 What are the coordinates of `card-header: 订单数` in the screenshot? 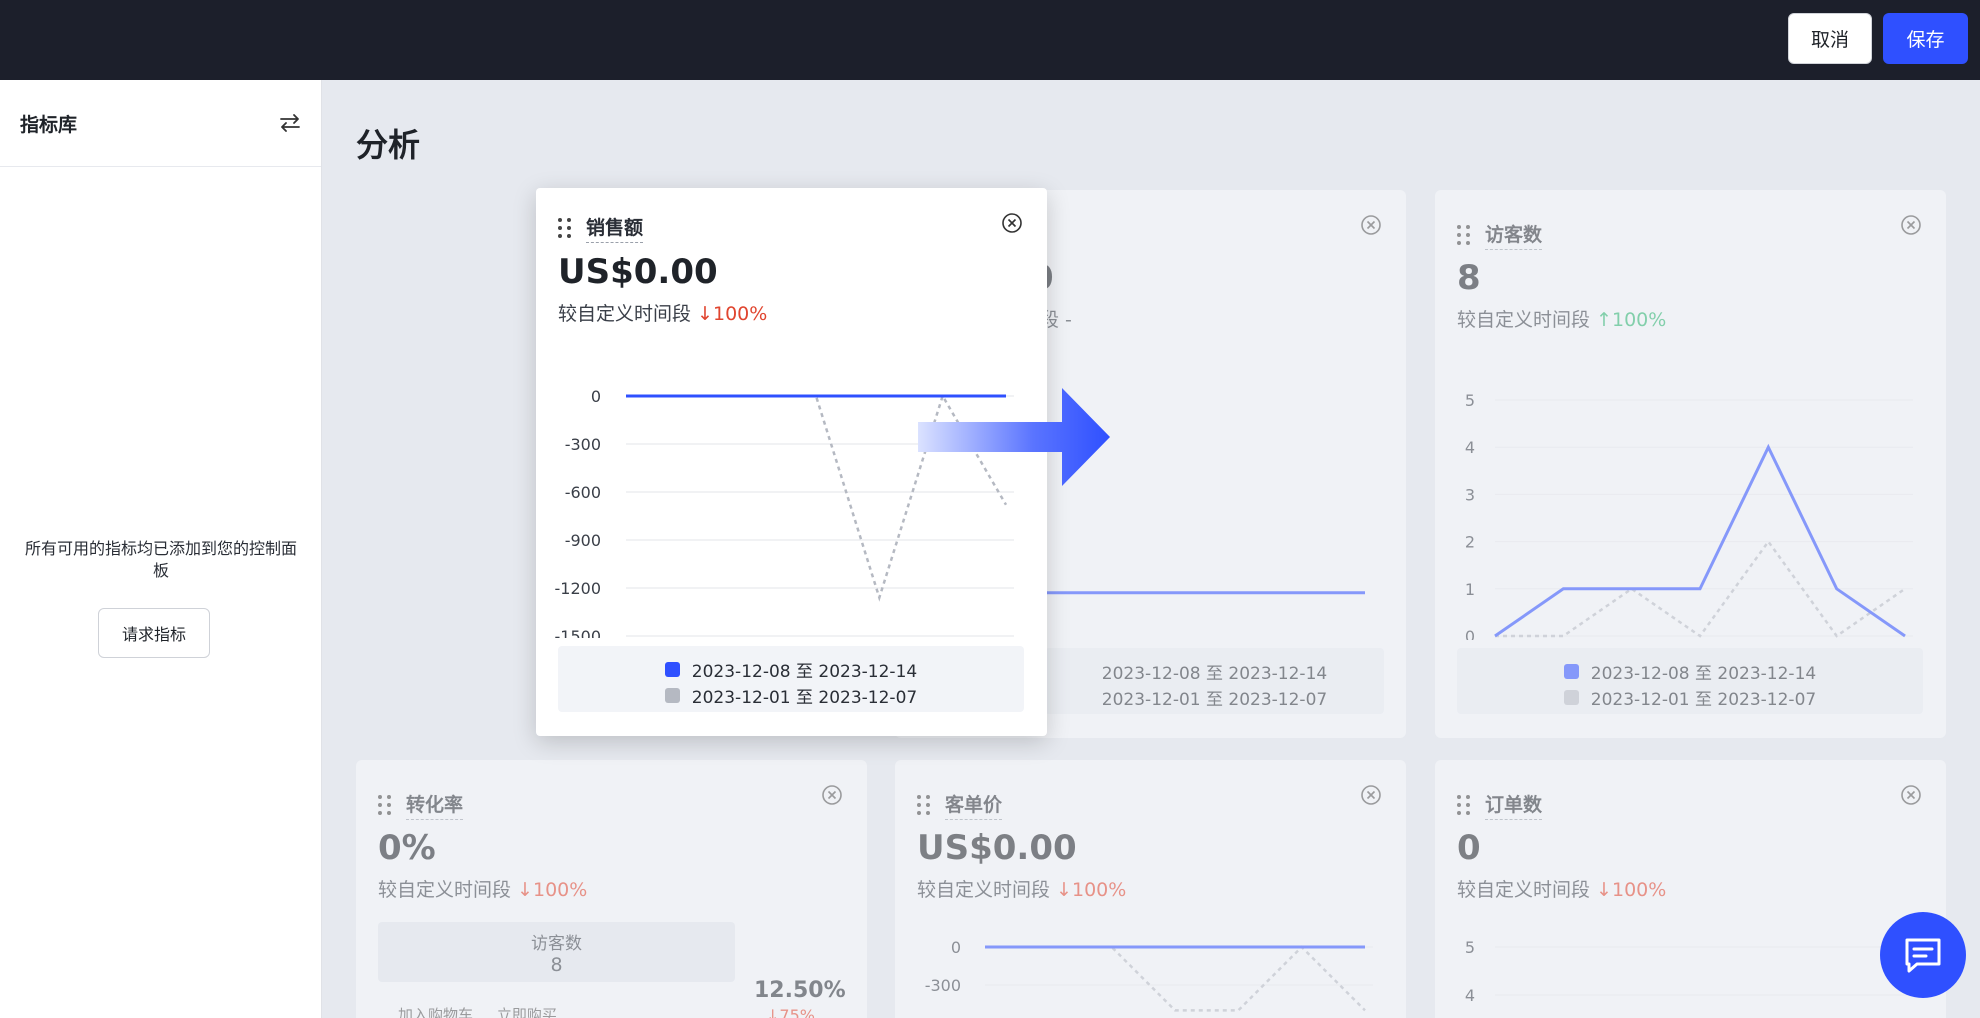 It's located at (1500, 805).